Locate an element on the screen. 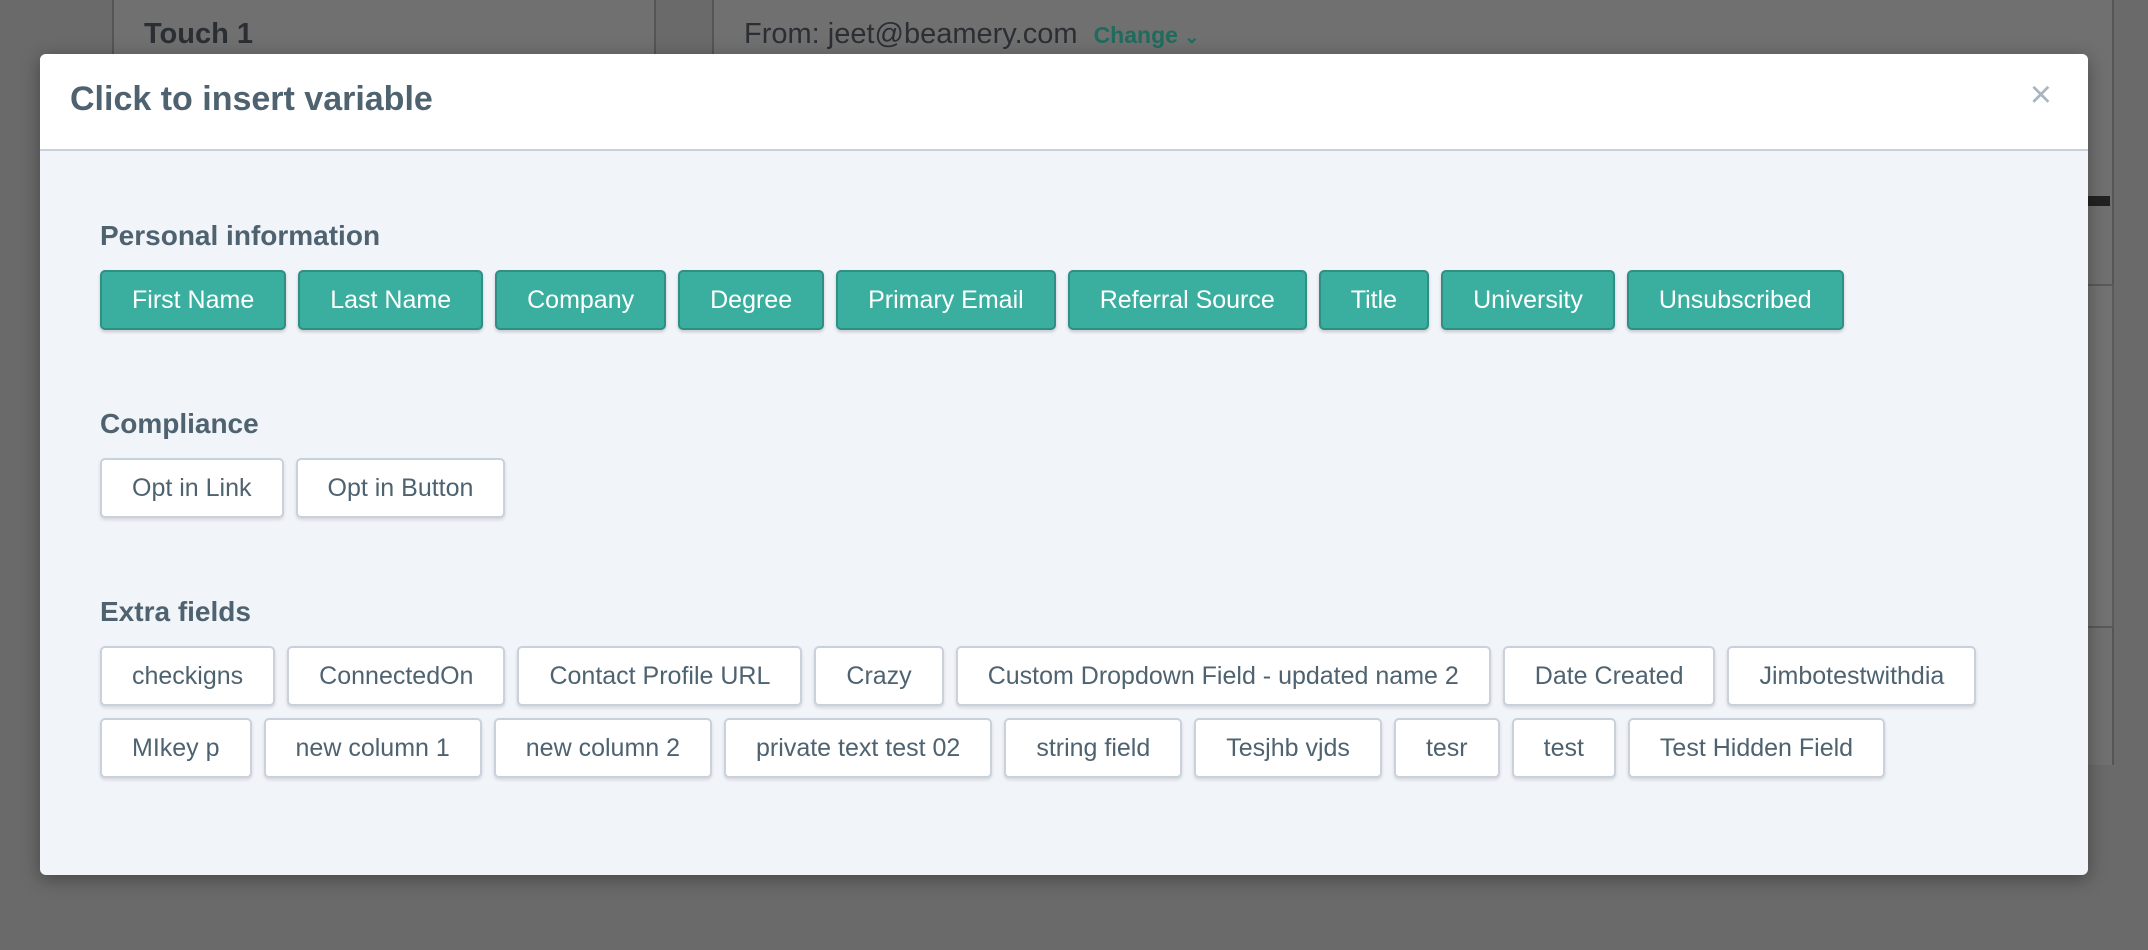 The image size is (2148, 950). variable-chip-unsubscribed: Unsubscribed is located at coordinates (1735, 300).